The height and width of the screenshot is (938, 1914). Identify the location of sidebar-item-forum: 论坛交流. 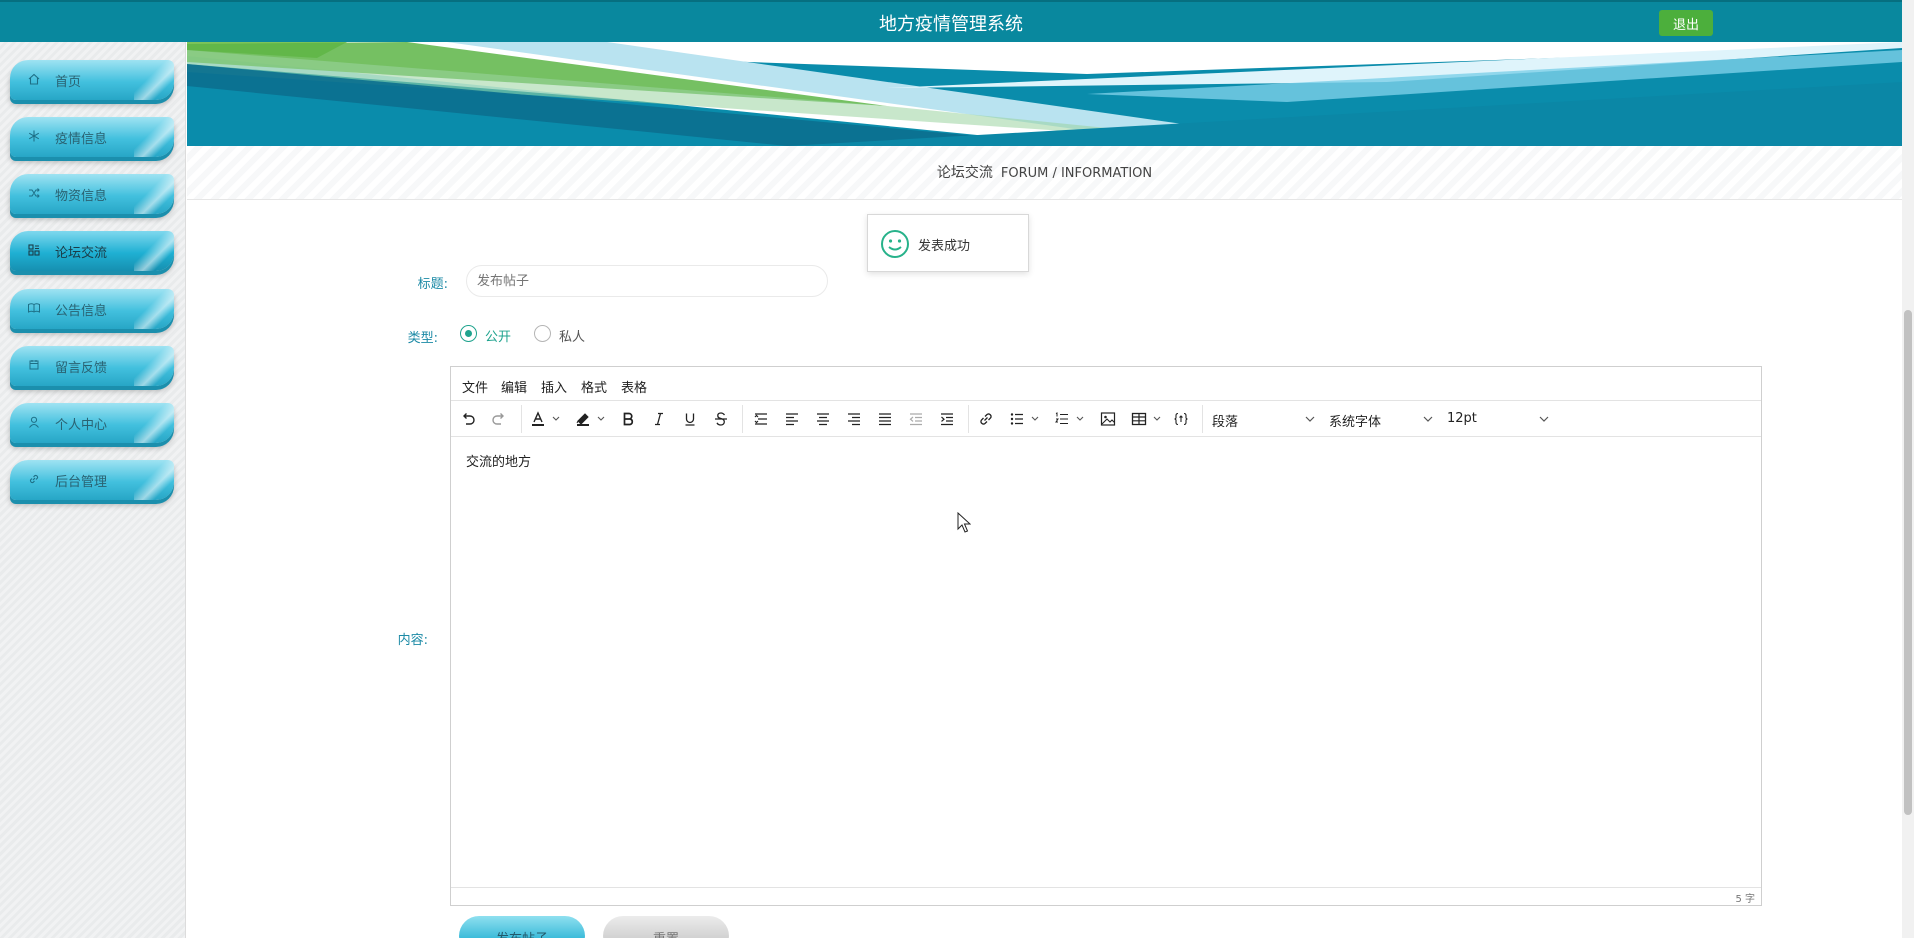
(92, 251).